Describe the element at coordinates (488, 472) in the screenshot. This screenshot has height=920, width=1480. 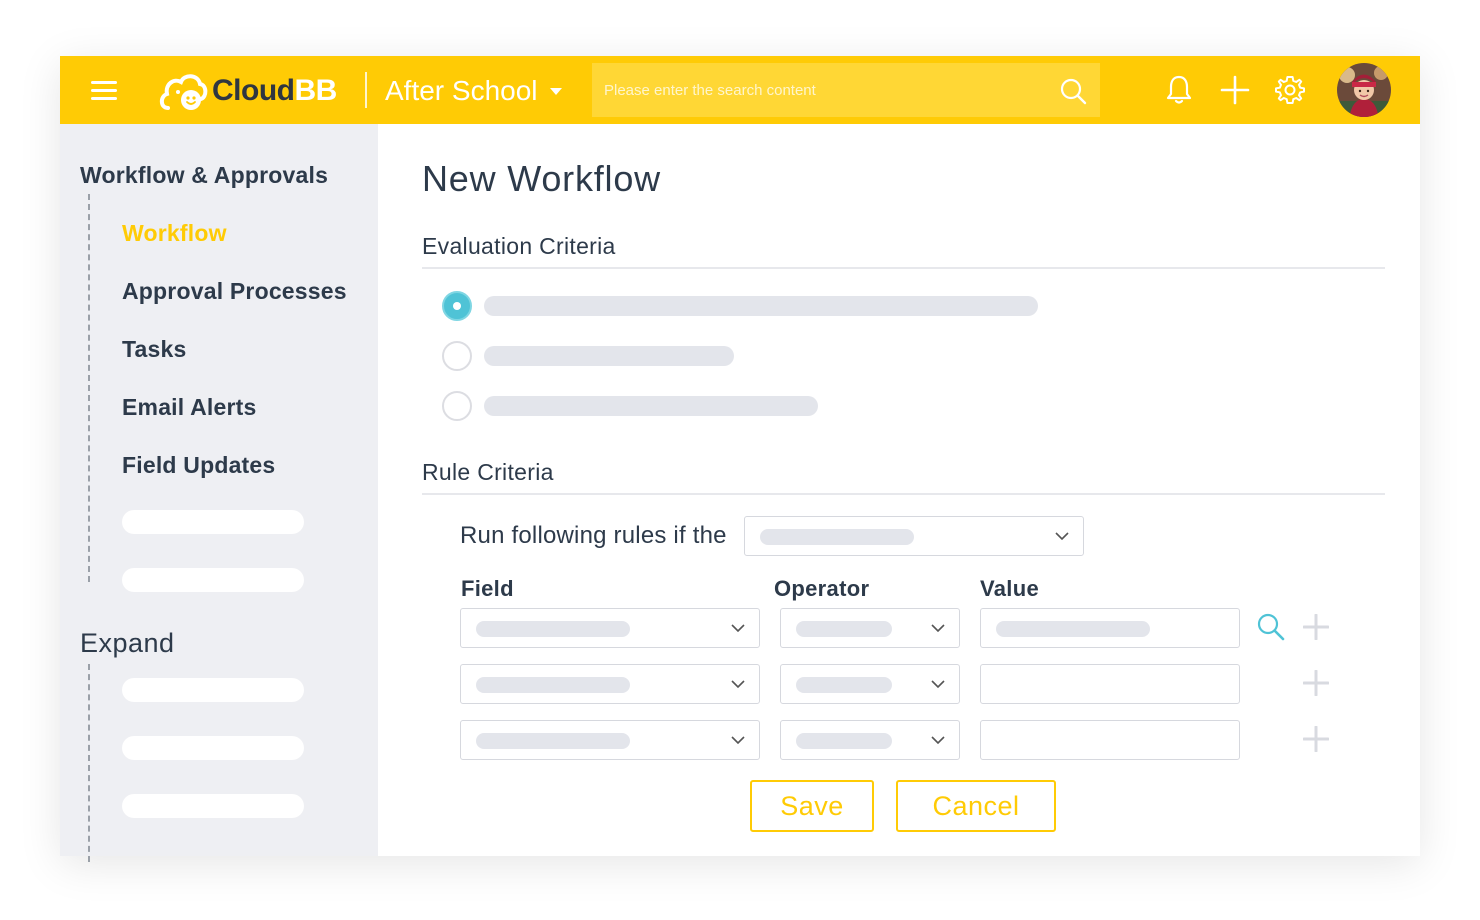
I see `rule-criteria-title: Rule Criteria` at that location.